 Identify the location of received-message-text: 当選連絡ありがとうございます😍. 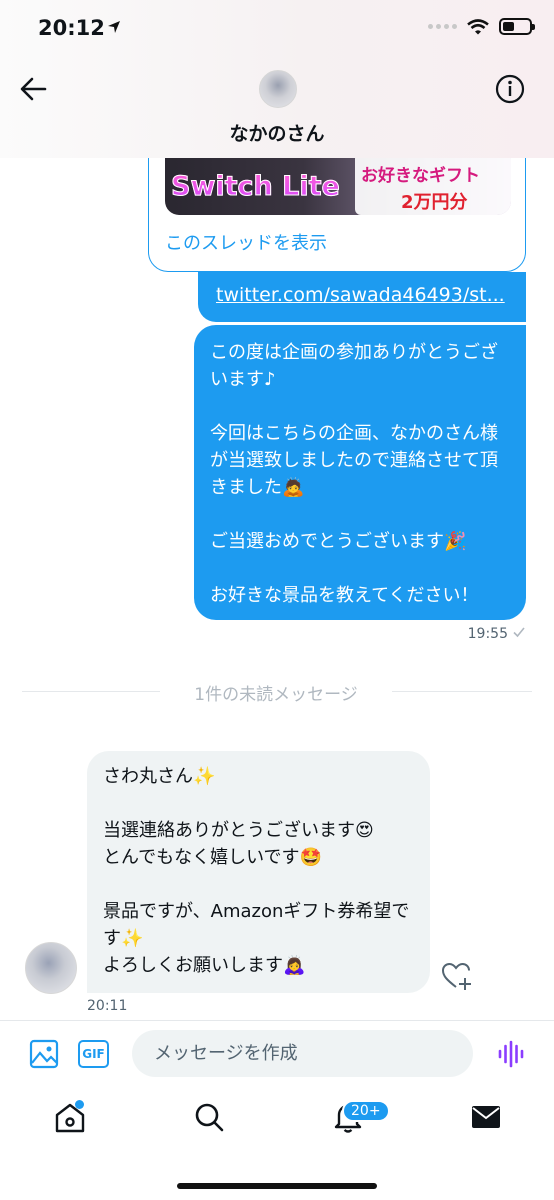
(238, 830).